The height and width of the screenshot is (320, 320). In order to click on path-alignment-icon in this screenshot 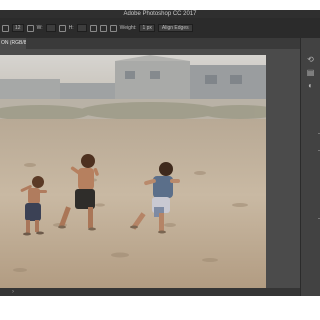, I will do `click(93, 28)`.